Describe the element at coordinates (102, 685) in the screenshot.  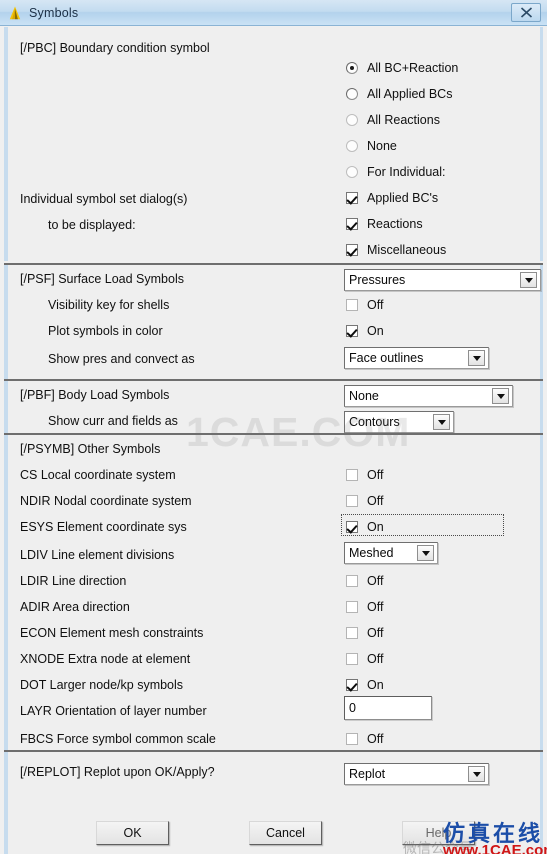
I see `psymb-label-dot: DOT Larger node/kp symbols` at that location.